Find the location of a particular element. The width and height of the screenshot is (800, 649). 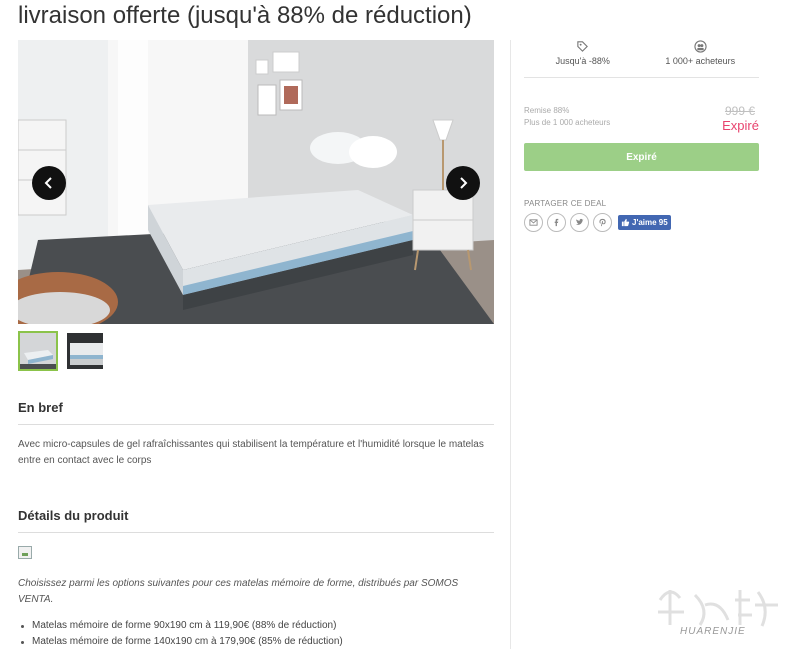

share-facebook-button is located at coordinates (556, 222).